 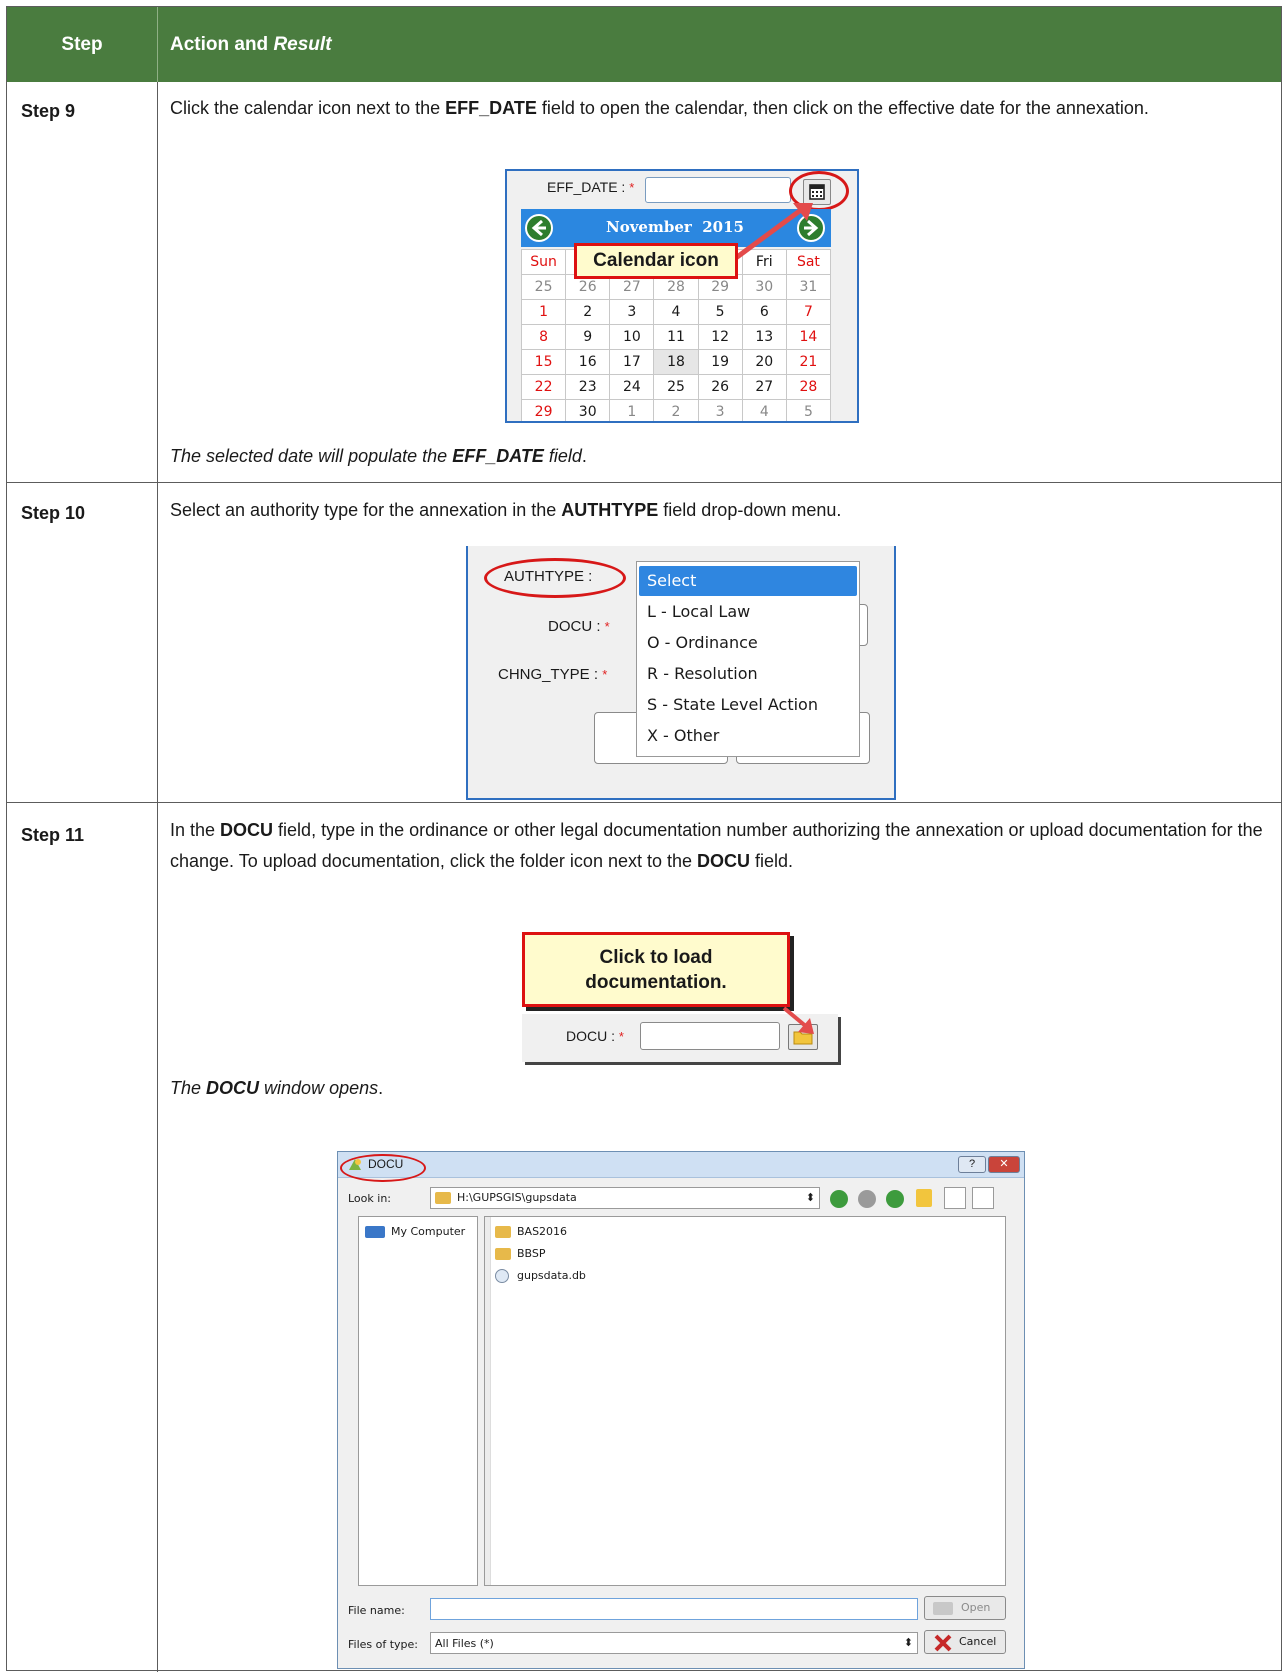 I want to click on calendar-day: 29, so click(x=543, y=410).